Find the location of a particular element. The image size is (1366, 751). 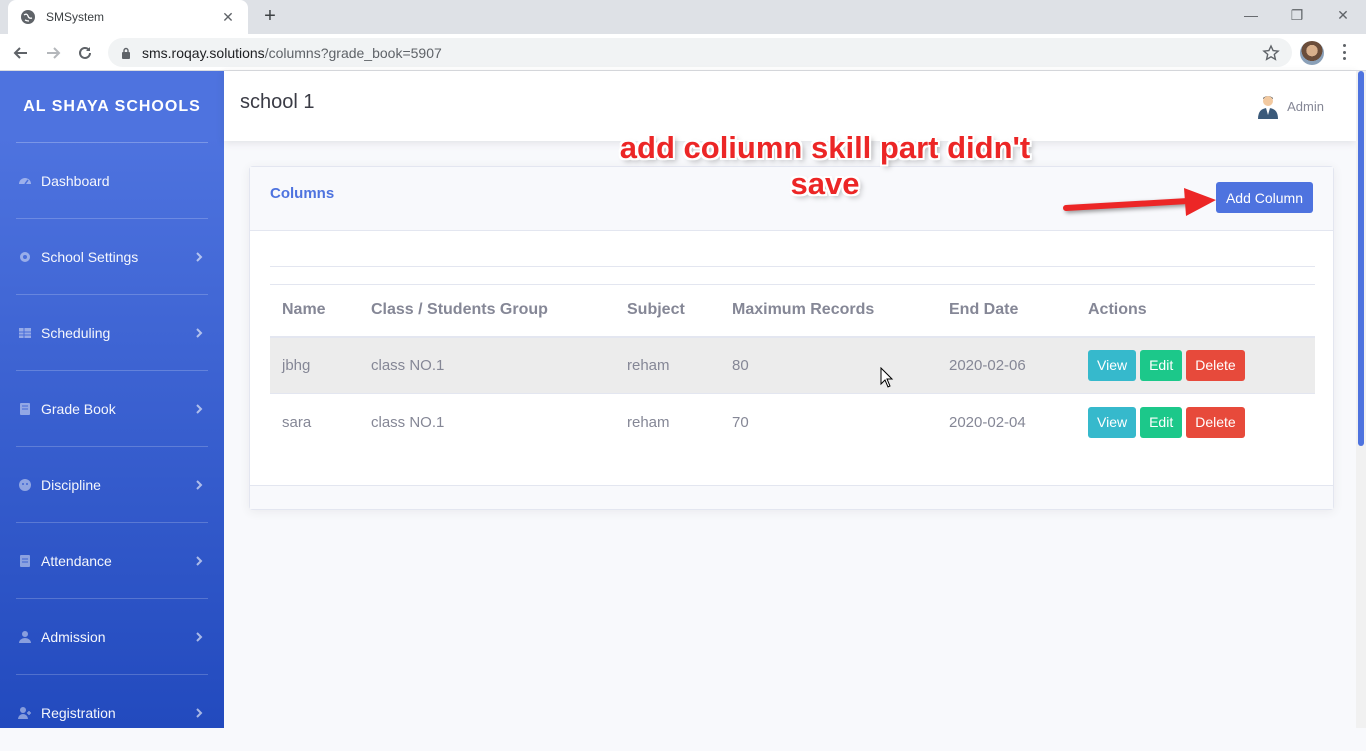

back-arrow-icon is located at coordinates (20, 53).